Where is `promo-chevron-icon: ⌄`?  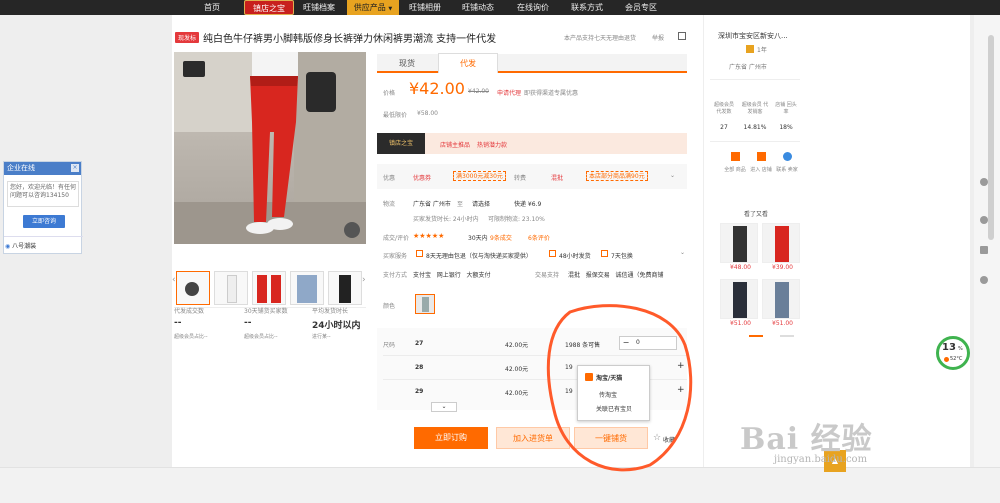
promo-chevron-icon: ⌄ is located at coordinates (672, 175).